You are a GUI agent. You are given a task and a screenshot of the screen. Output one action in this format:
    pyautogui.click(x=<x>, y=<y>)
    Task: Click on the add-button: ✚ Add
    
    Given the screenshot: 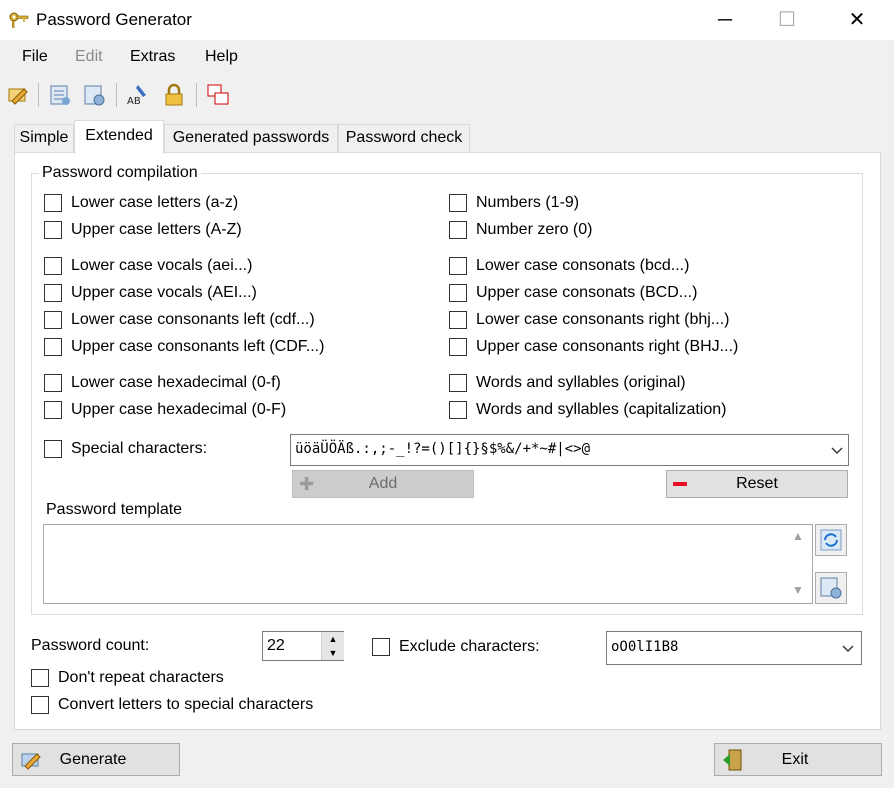 What is the action you would take?
    pyautogui.click(x=383, y=484)
    